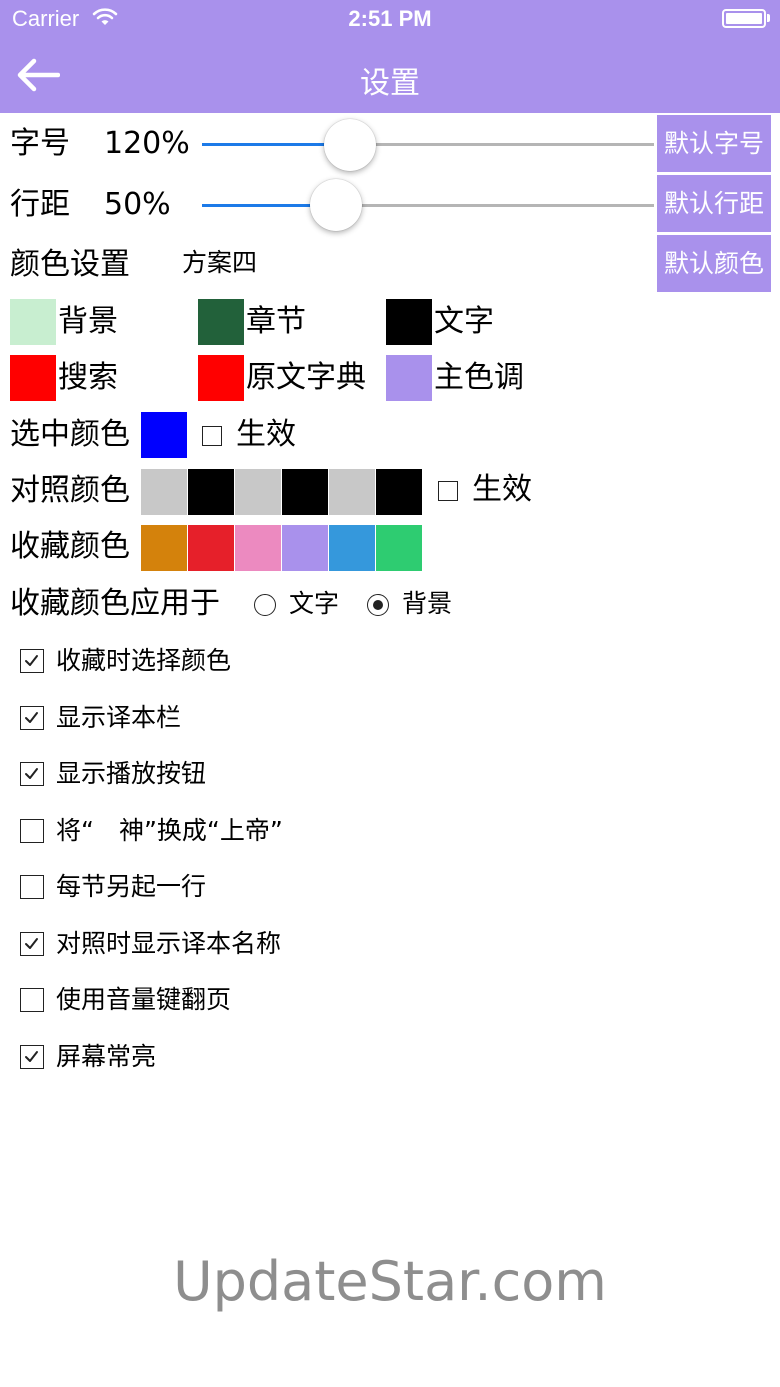 Image resolution: width=780 pixels, height=1387 pixels. What do you see at coordinates (88, 321) in the screenshot?
I see `background-color-label: 背景` at bounding box center [88, 321].